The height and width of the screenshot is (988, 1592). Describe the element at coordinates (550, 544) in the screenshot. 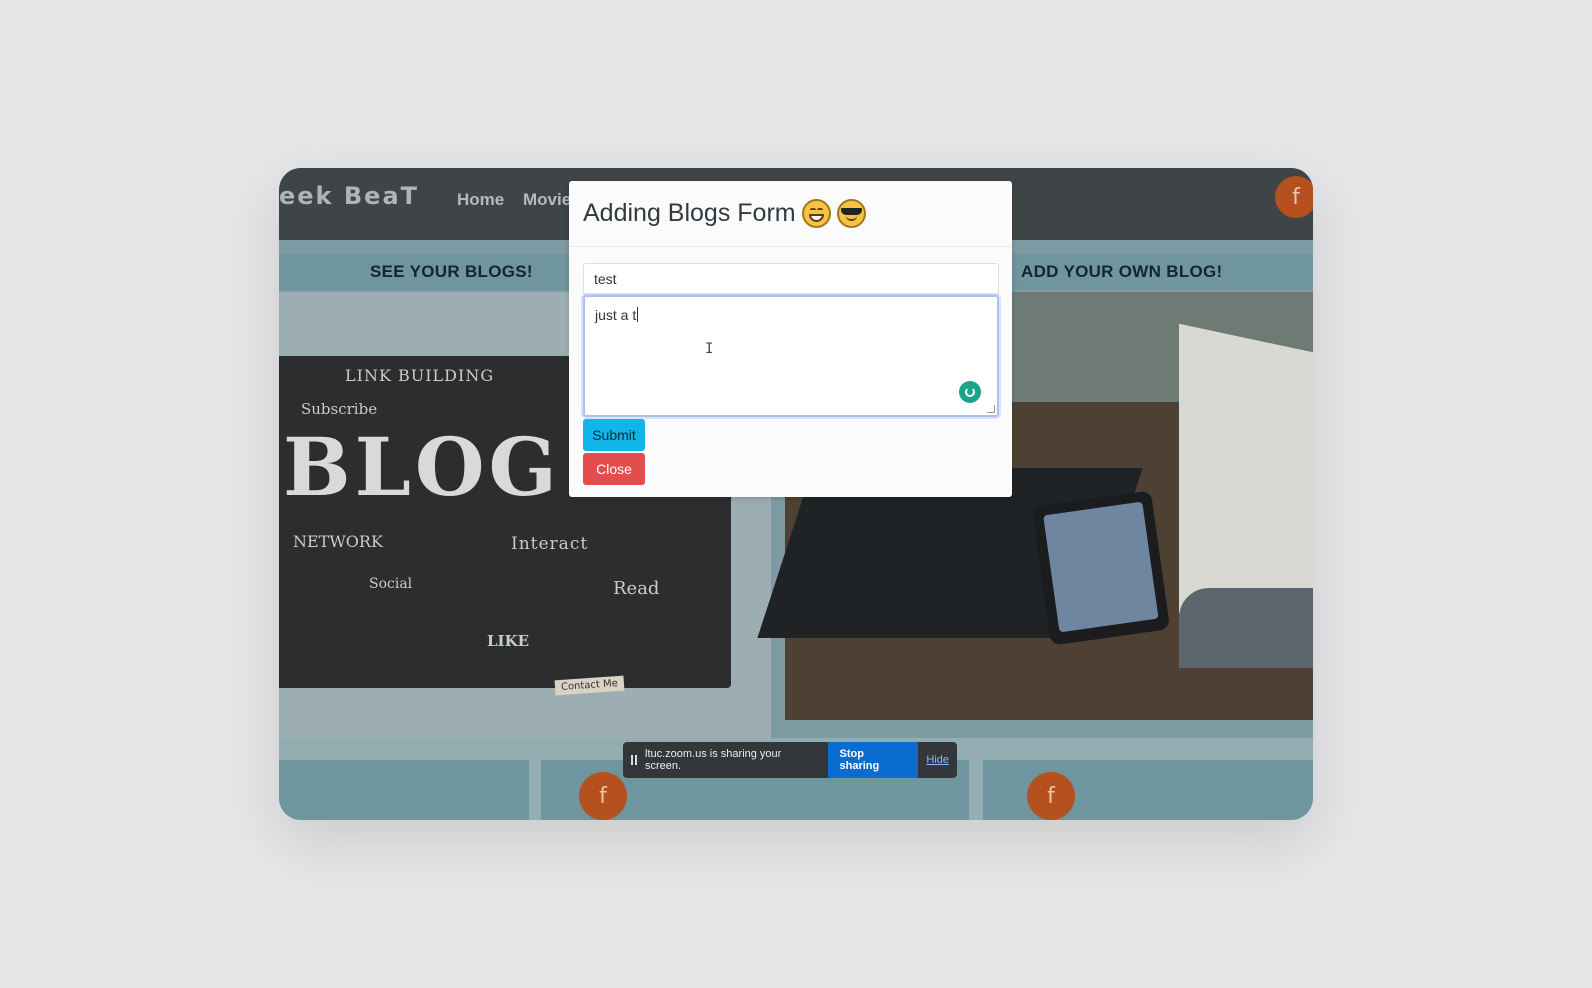

I see `chalk-word: Interact` at that location.